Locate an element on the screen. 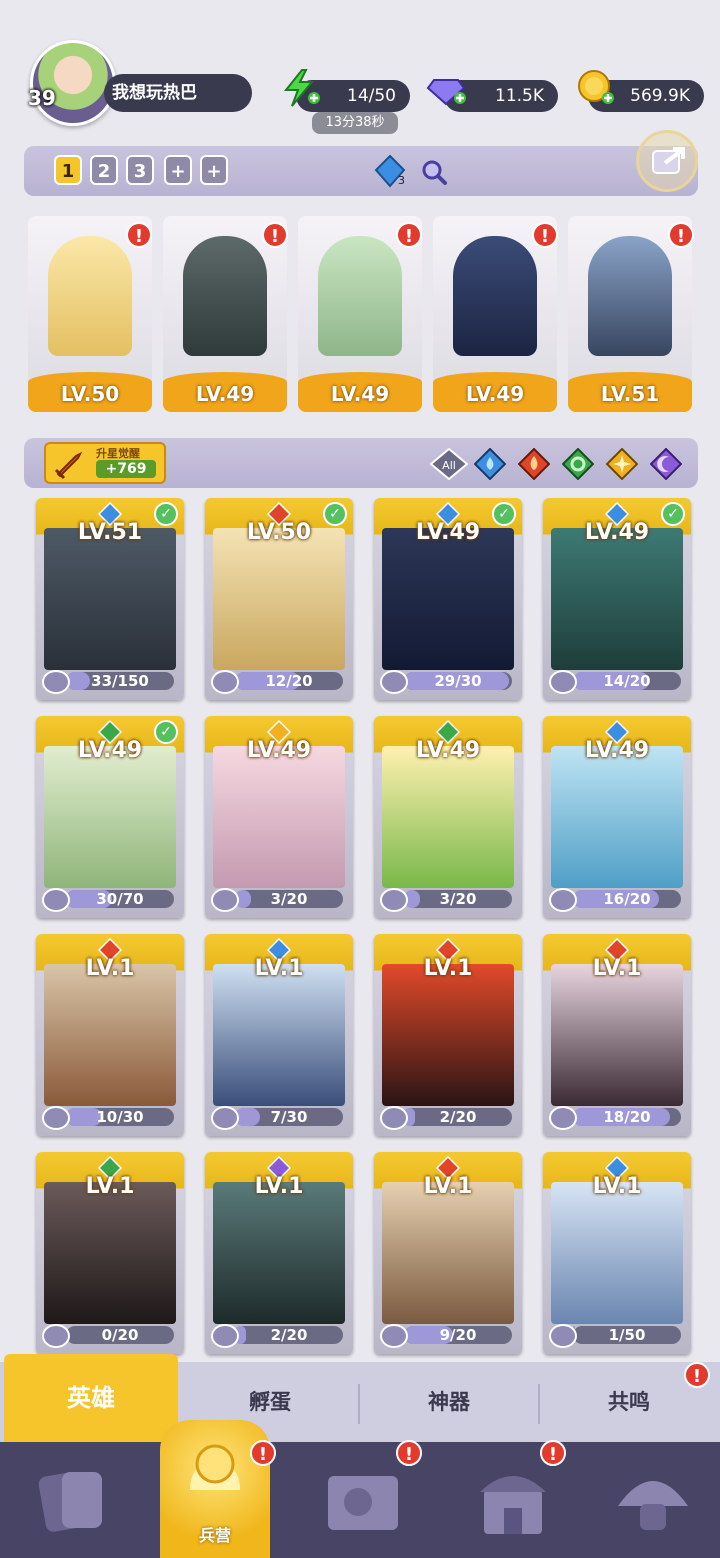 This screenshot has height=1558, width=720. progress-text: 3/20 is located at coordinates (458, 899).